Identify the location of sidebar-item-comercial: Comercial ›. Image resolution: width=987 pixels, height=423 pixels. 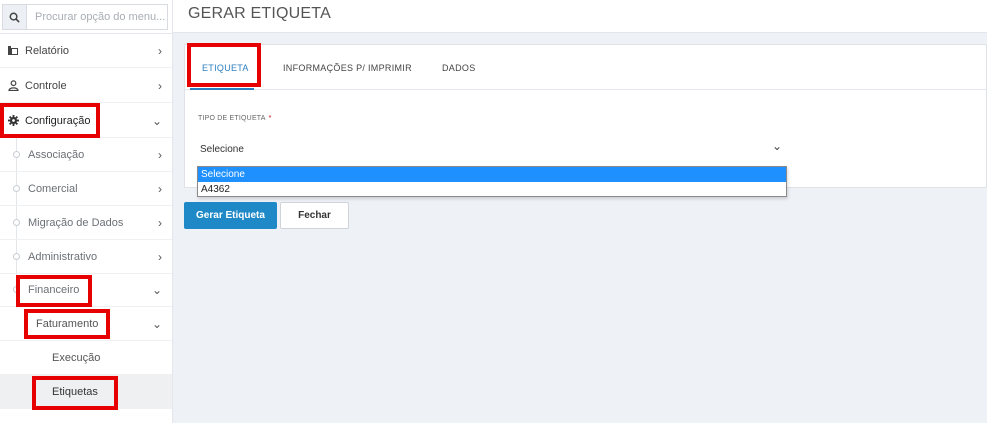
(86, 189).